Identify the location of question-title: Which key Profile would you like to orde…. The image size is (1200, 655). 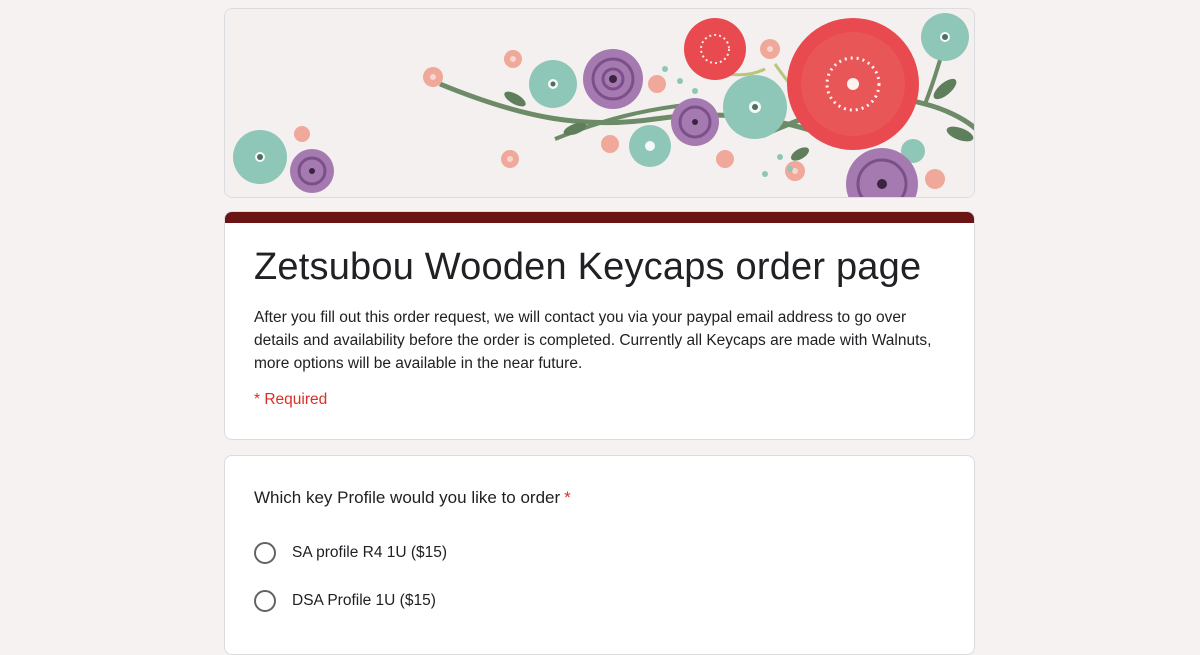
(412, 498).